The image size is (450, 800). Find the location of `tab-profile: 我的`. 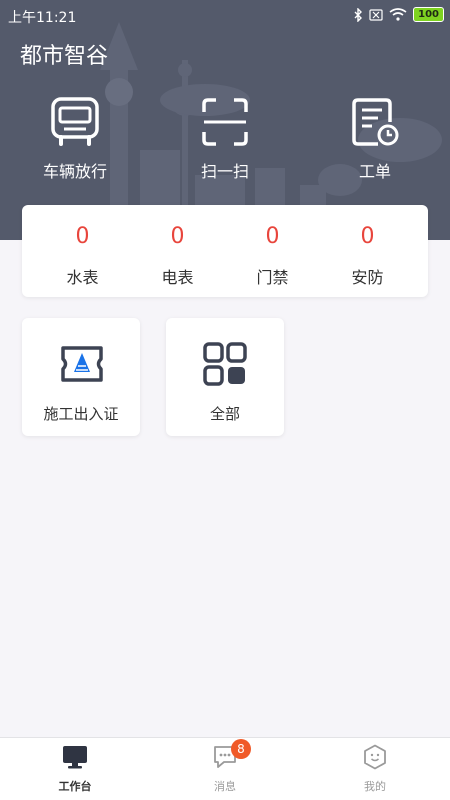

tab-profile: 我的 is located at coordinates (375, 769).